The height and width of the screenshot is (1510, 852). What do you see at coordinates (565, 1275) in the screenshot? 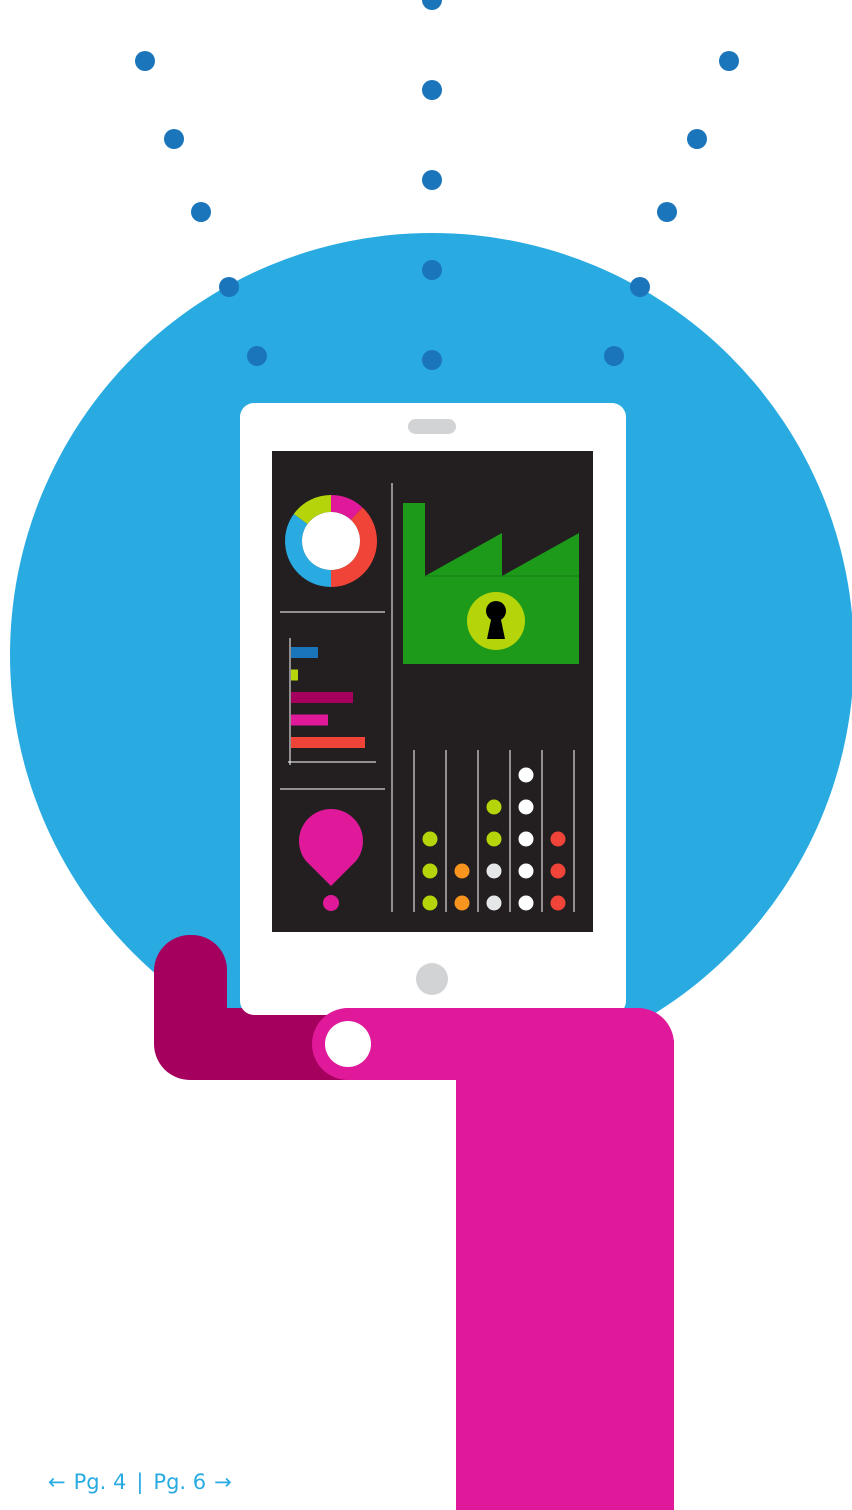
I see `arm` at bounding box center [565, 1275].